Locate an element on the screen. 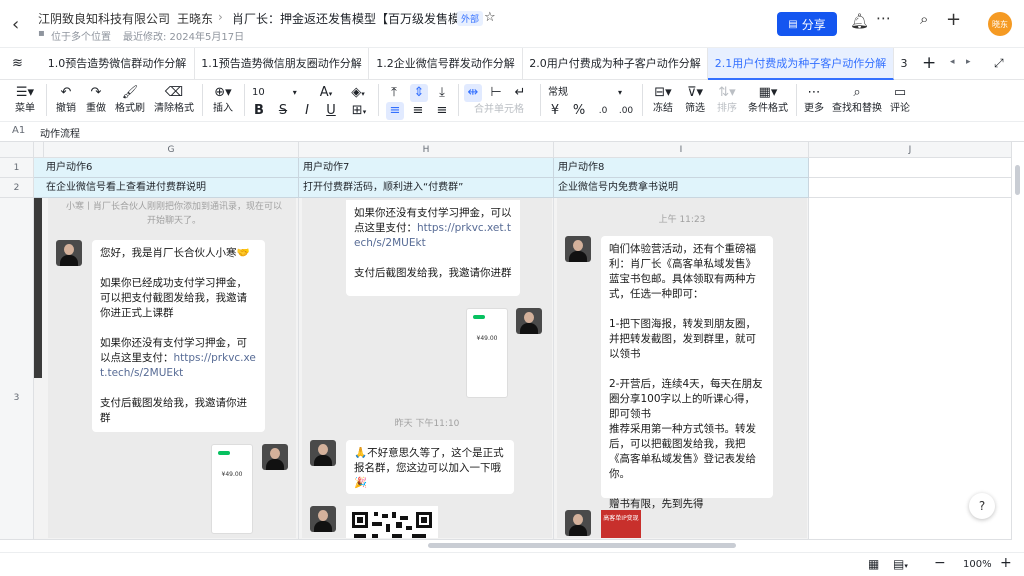  bell-icon: 🔔︎ is located at coordinates (859, 21).